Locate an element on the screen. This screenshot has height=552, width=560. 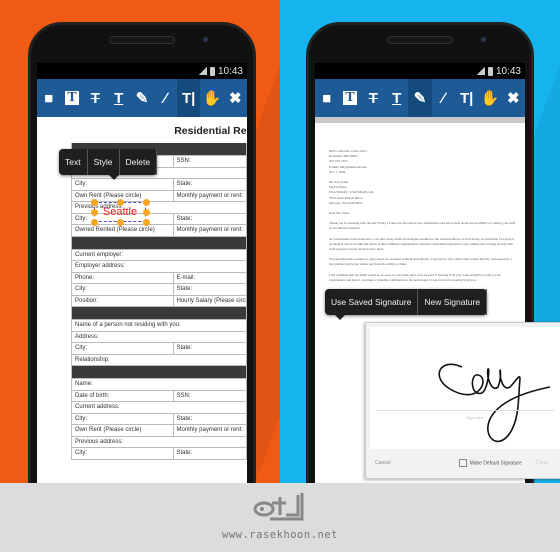
popup-text-button: Text is located at coordinates (73, 162).